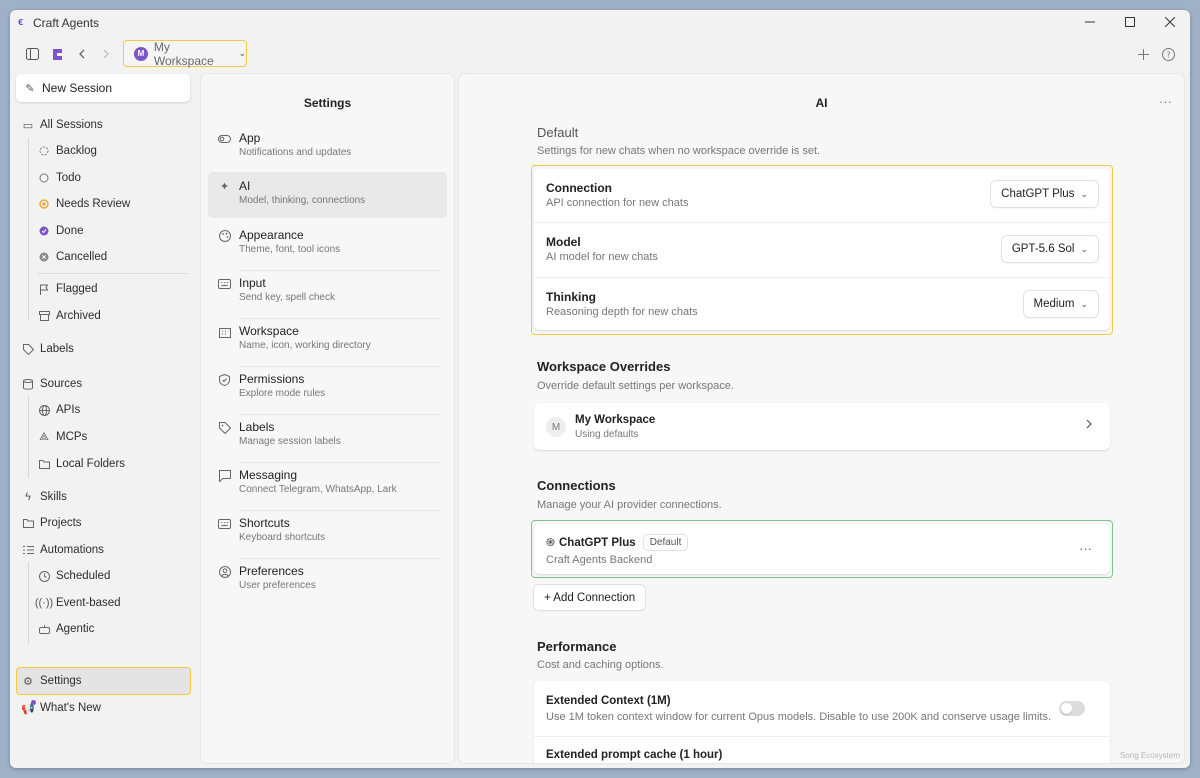 Image resolution: width=1200 pixels, height=778 pixels. I want to click on section-desc-overrides: Override default settings per workspace., so click(635, 386).